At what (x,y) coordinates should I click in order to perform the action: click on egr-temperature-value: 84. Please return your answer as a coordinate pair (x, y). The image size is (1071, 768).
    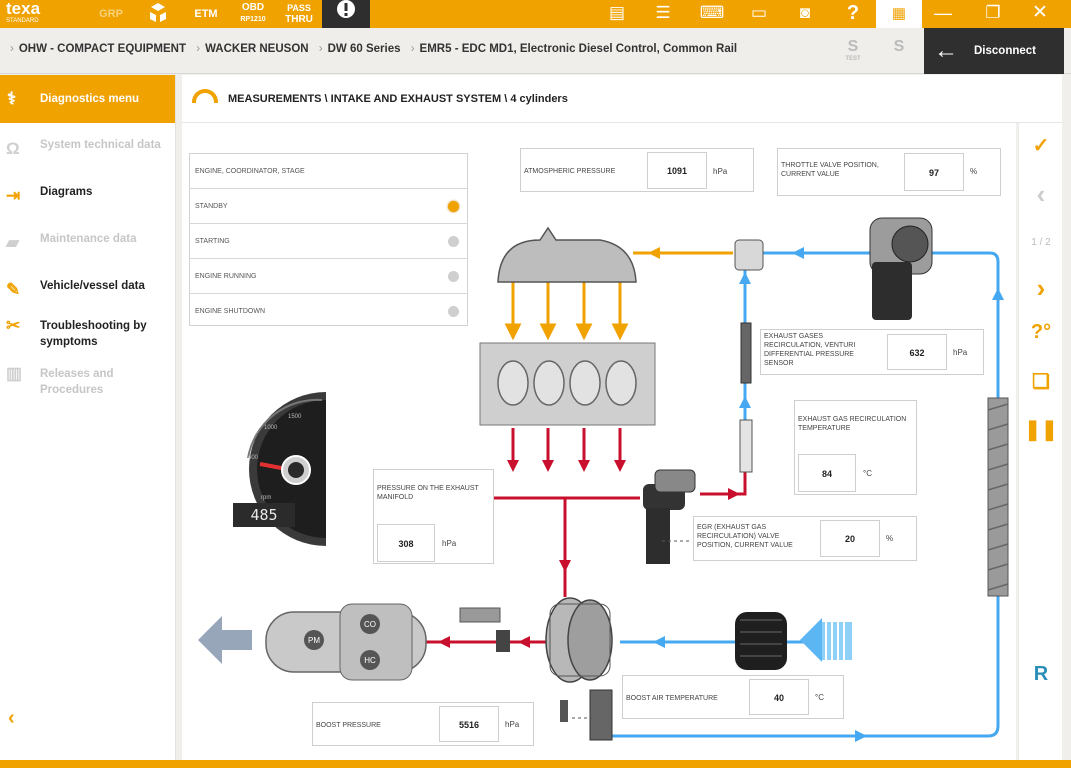
    Looking at the image, I should click on (827, 473).